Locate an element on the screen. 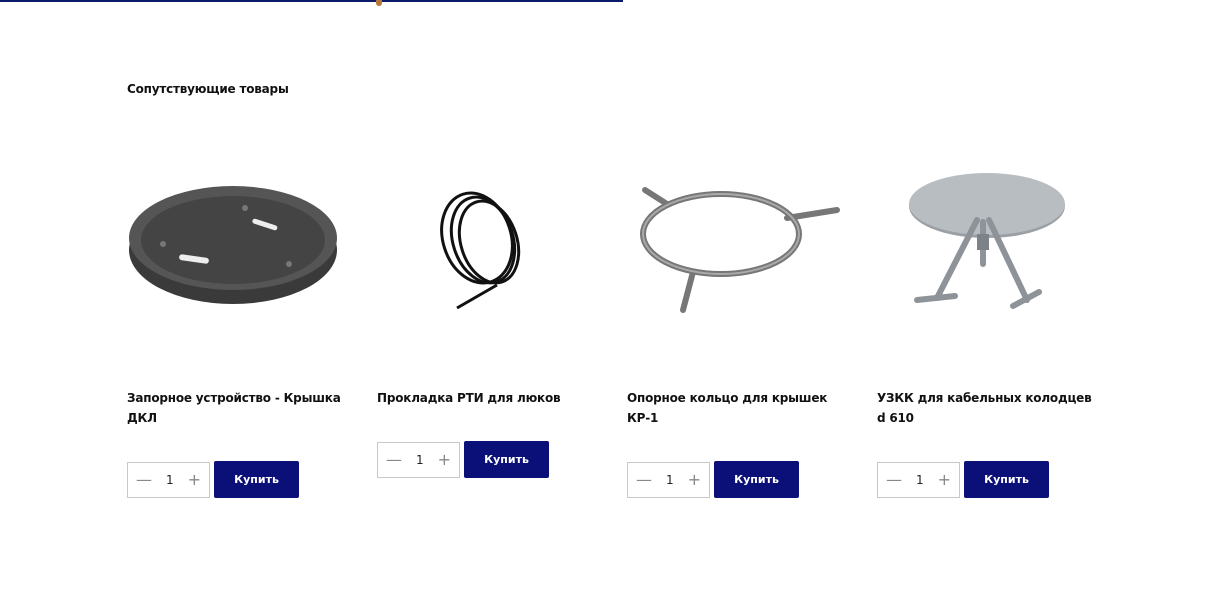  product-image-cable-well-lock is located at coordinates (985, 247).